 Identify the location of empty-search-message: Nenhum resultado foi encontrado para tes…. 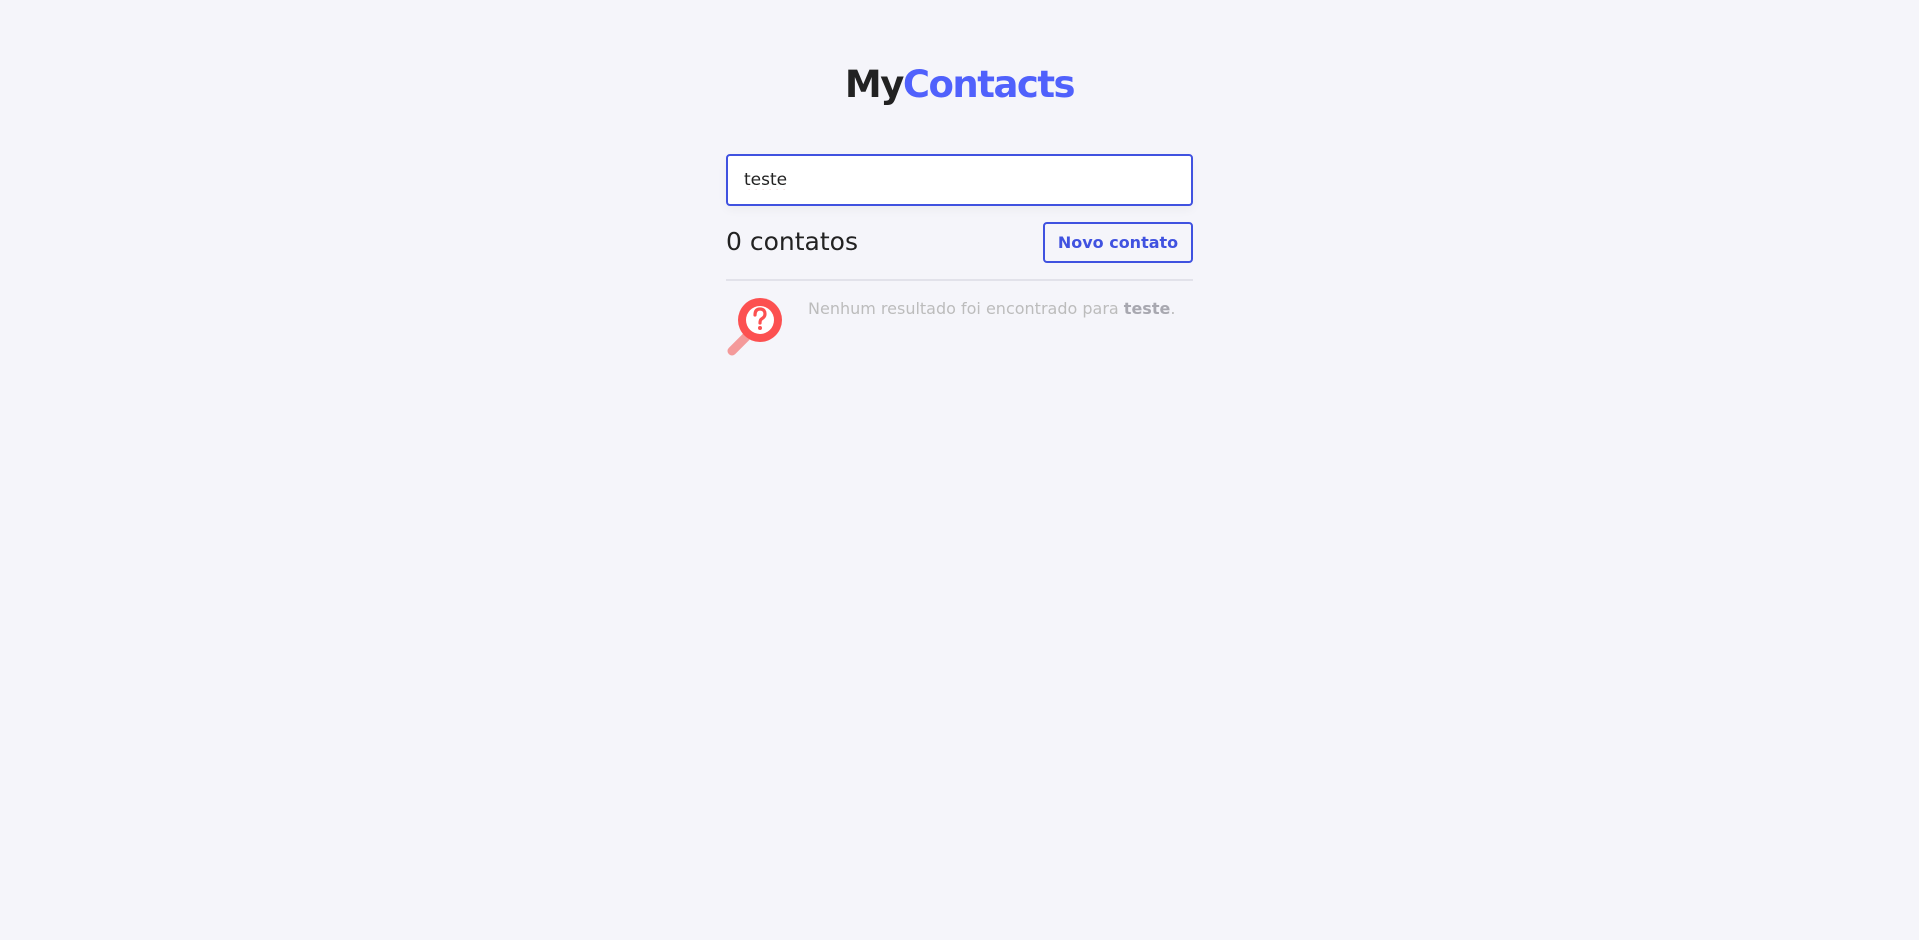
(991, 309).